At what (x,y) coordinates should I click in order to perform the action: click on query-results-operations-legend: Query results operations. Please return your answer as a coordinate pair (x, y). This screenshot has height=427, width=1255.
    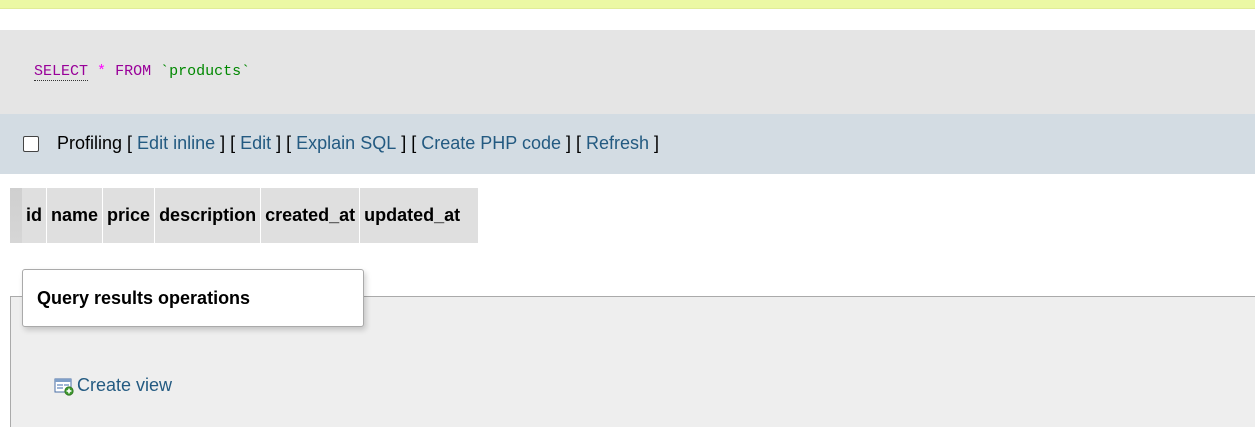
    Looking at the image, I should click on (193, 298).